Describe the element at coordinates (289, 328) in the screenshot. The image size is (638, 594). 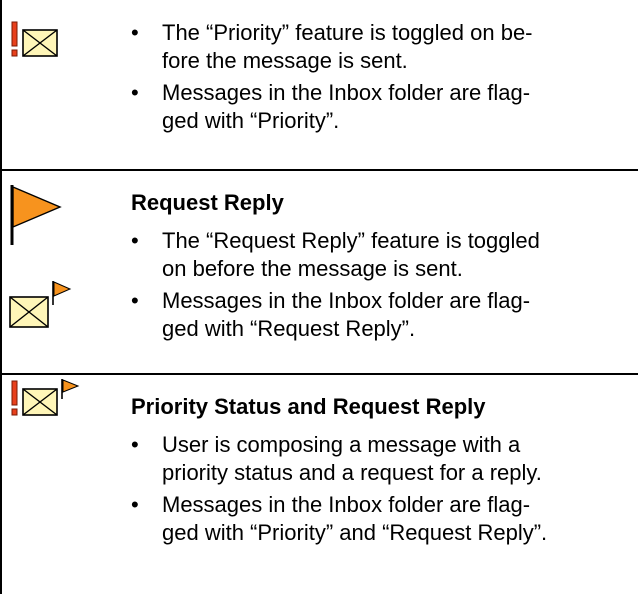
I see `bullet-text-line: ged with “Request Reply”.` at that location.